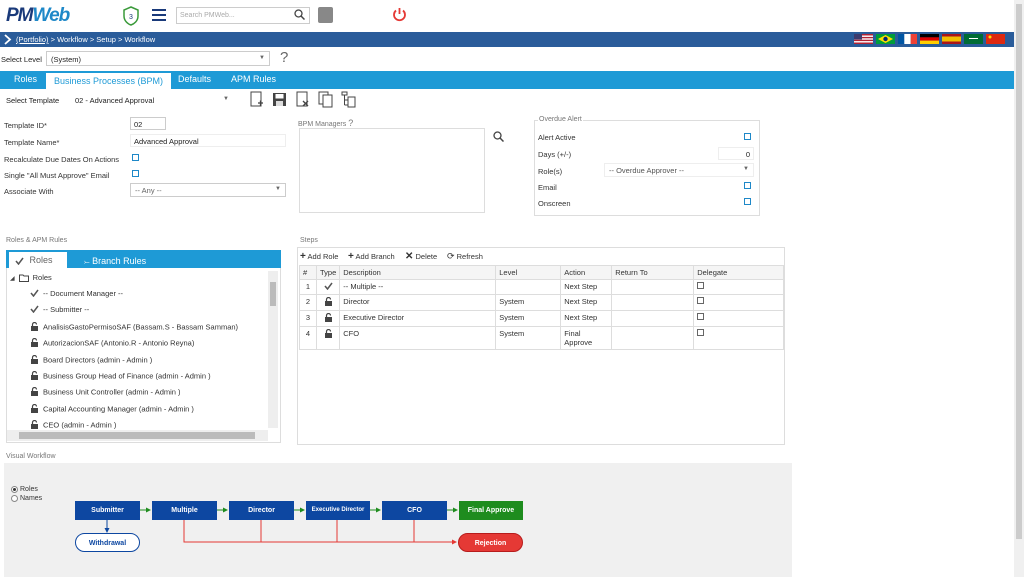 Image resolution: width=1024 pixels, height=577 pixels. I want to click on node-executive-director: Executive Director, so click(338, 510).